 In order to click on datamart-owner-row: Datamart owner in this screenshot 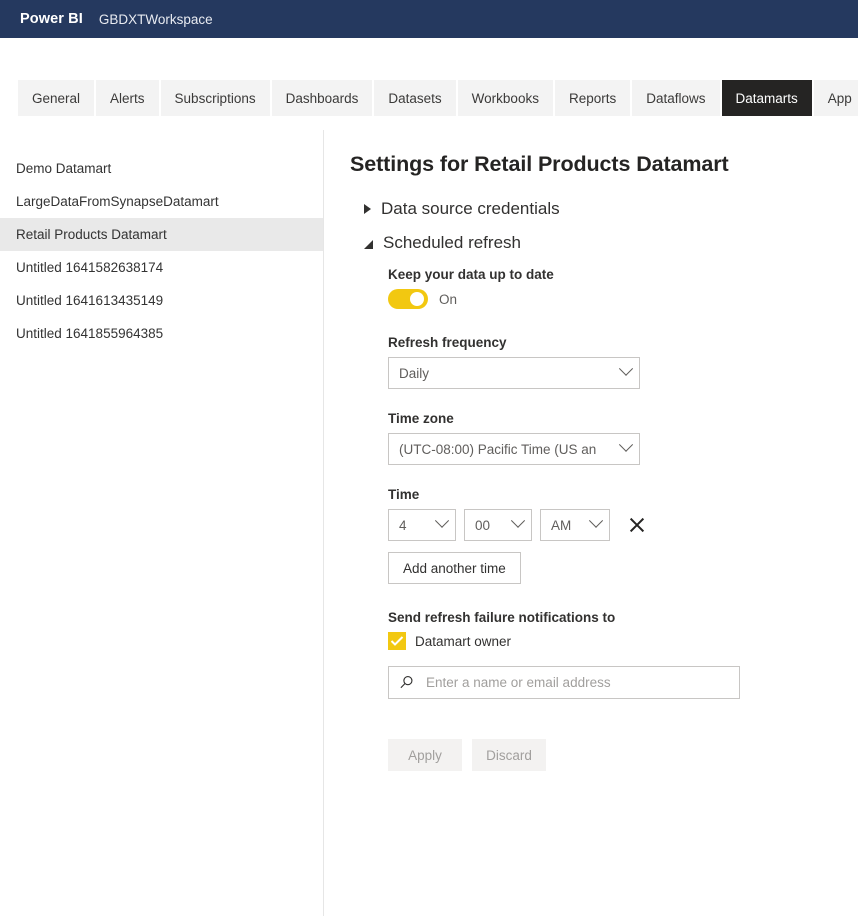, I will do `click(623, 641)`.